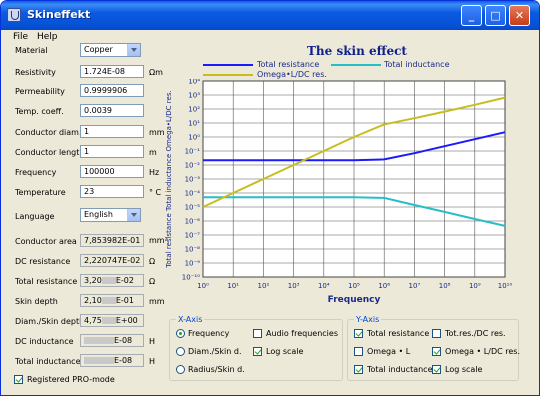  I want to click on legend-line-total-inductance, so click(356, 65).